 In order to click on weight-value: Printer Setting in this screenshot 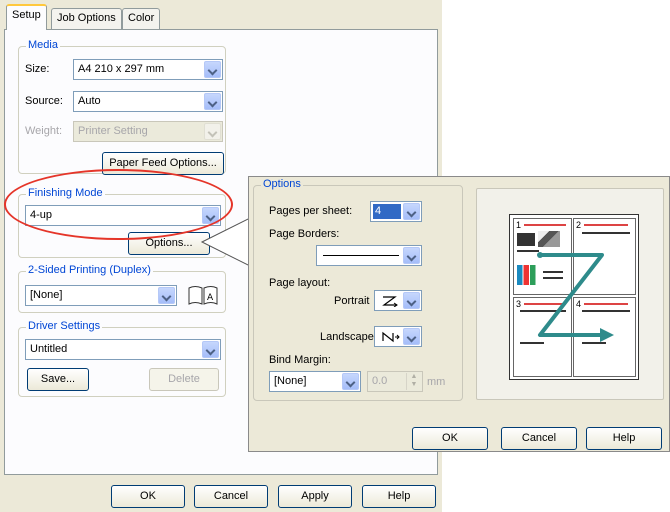, I will do `click(113, 131)`.